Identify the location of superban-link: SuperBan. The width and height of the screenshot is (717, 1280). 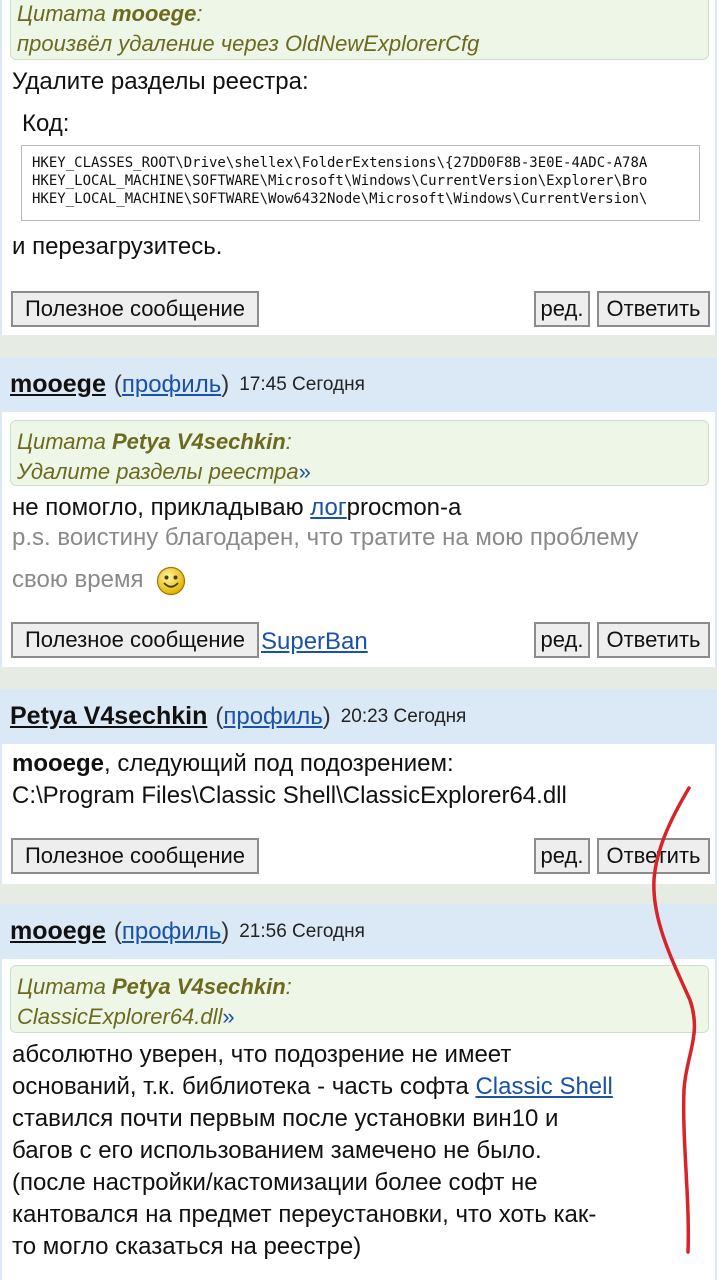
(314, 642).